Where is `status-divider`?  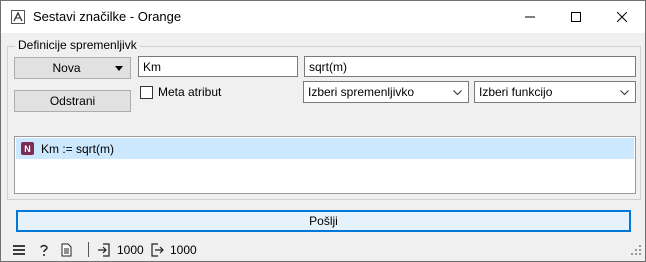
status-divider is located at coordinates (88, 249).